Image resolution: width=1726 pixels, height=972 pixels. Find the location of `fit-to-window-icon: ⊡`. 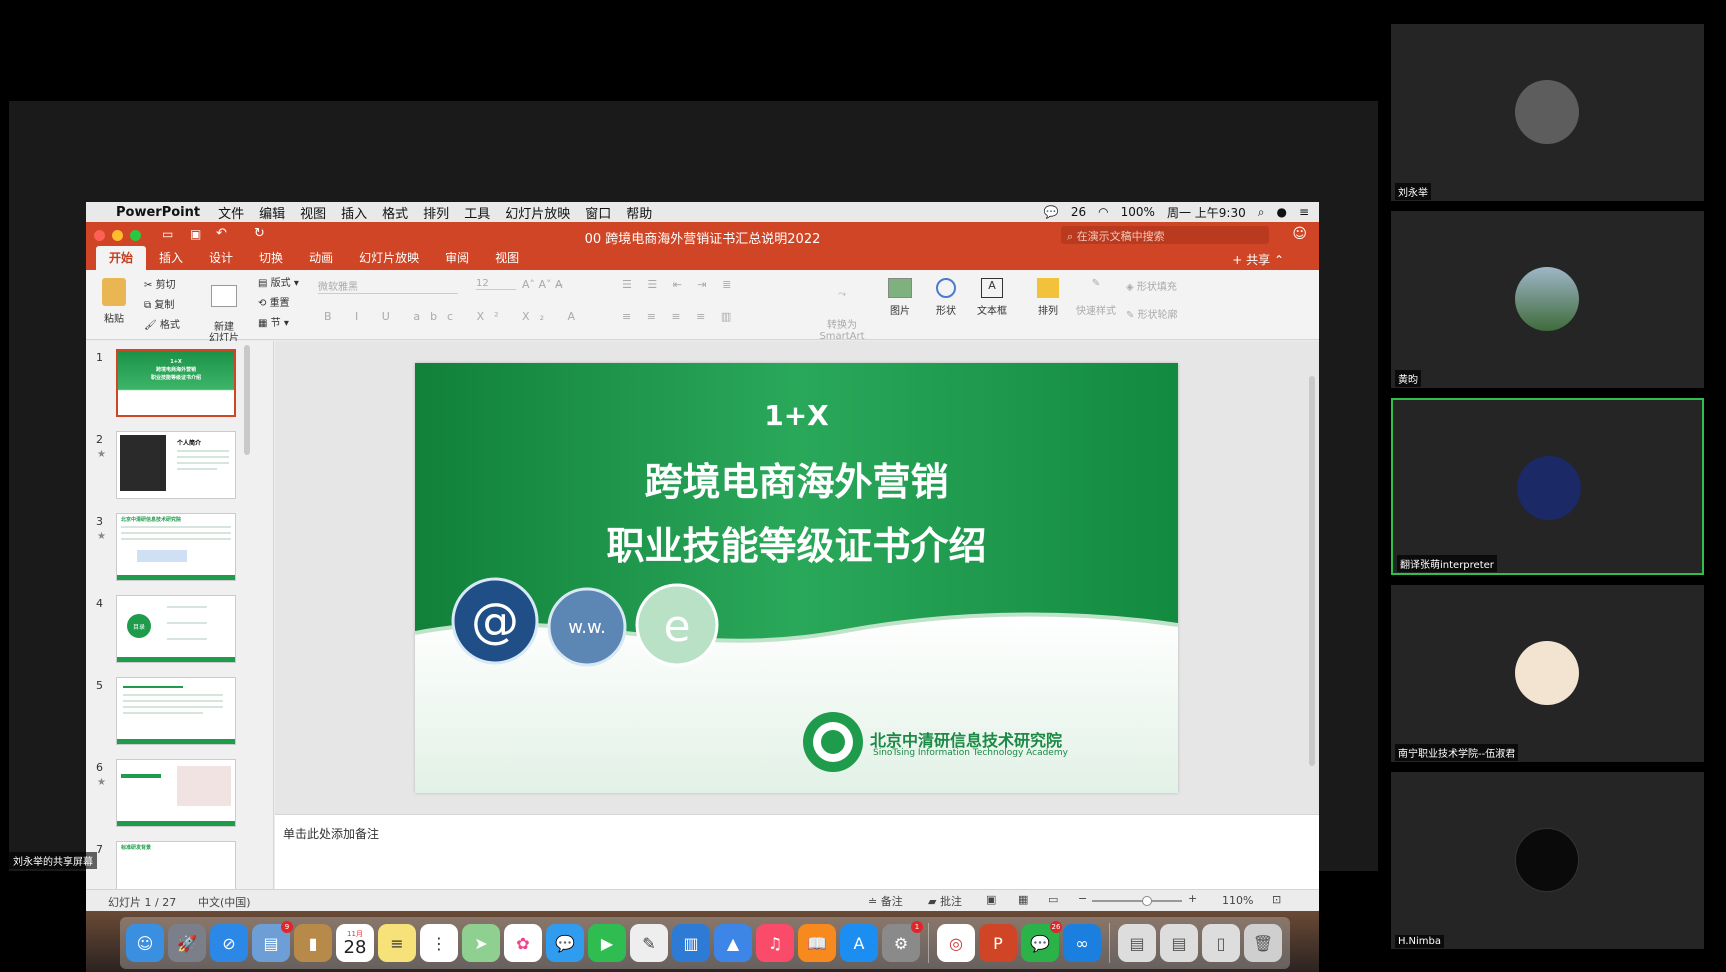

fit-to-window-icon: ⊡ is located at coordinates (1276, 899).